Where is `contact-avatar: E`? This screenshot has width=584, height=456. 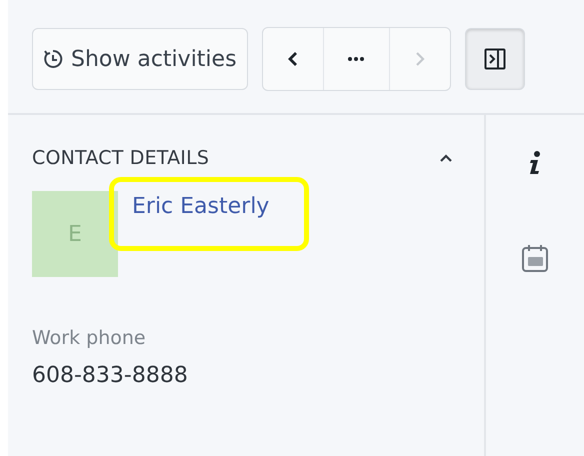 contact-avatar: E is located at coordinates (75, 234).